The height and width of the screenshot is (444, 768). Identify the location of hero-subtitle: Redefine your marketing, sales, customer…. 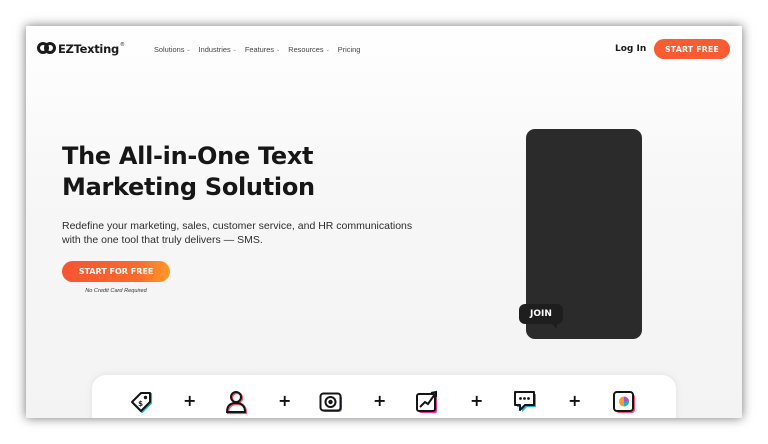
(257, 233).